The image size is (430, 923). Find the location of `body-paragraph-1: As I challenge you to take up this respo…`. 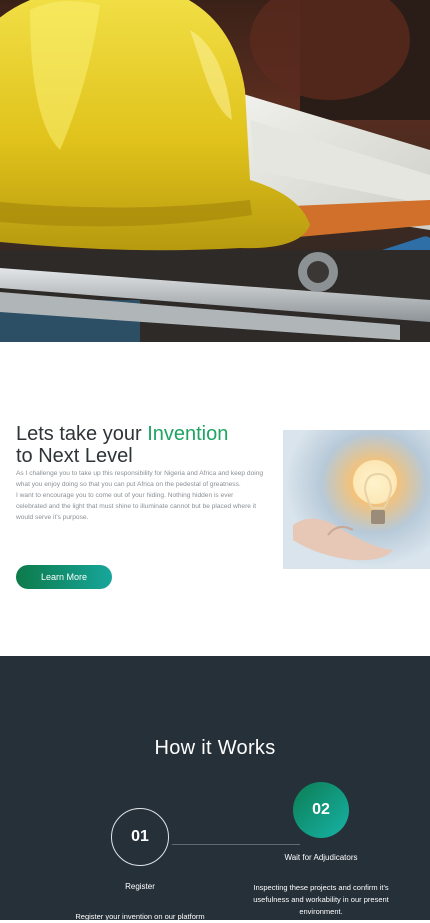

body-paragraph-1: As I challenge you to take up this respo… is located at coordinates (140, 479).